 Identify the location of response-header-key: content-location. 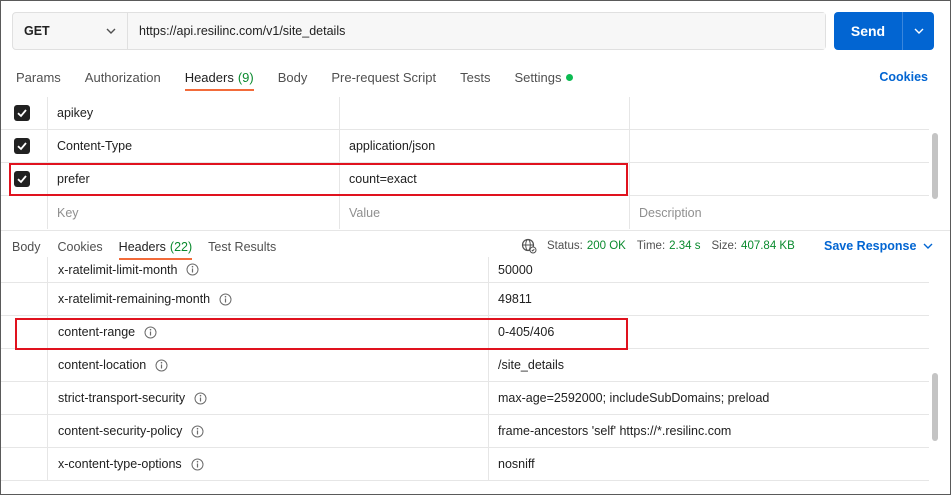
(268, 365).